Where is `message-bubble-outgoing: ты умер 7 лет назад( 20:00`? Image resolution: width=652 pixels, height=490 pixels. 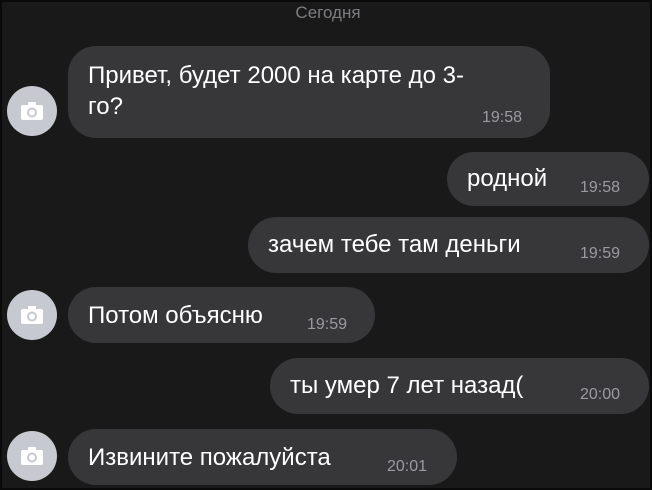 message-bubble-outgoing: ты умер 7 лет назад( 20:00 is located at coordinates (459, 386).